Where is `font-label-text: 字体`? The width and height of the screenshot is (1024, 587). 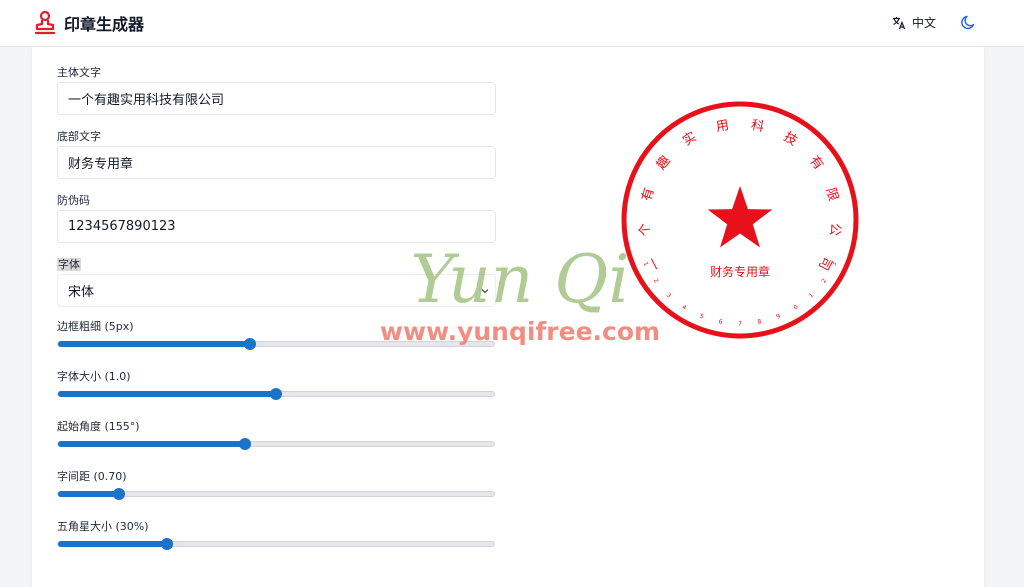 font-label-text: 字体 is located at coordinates (69, 264).